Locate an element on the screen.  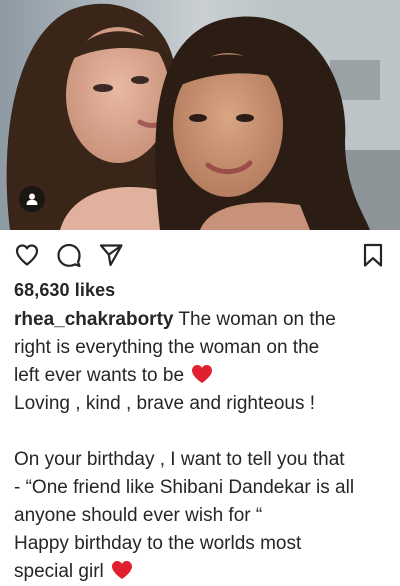
caption-line: rhea_chakraborty The woman on the is located at coordinates (202, 320).